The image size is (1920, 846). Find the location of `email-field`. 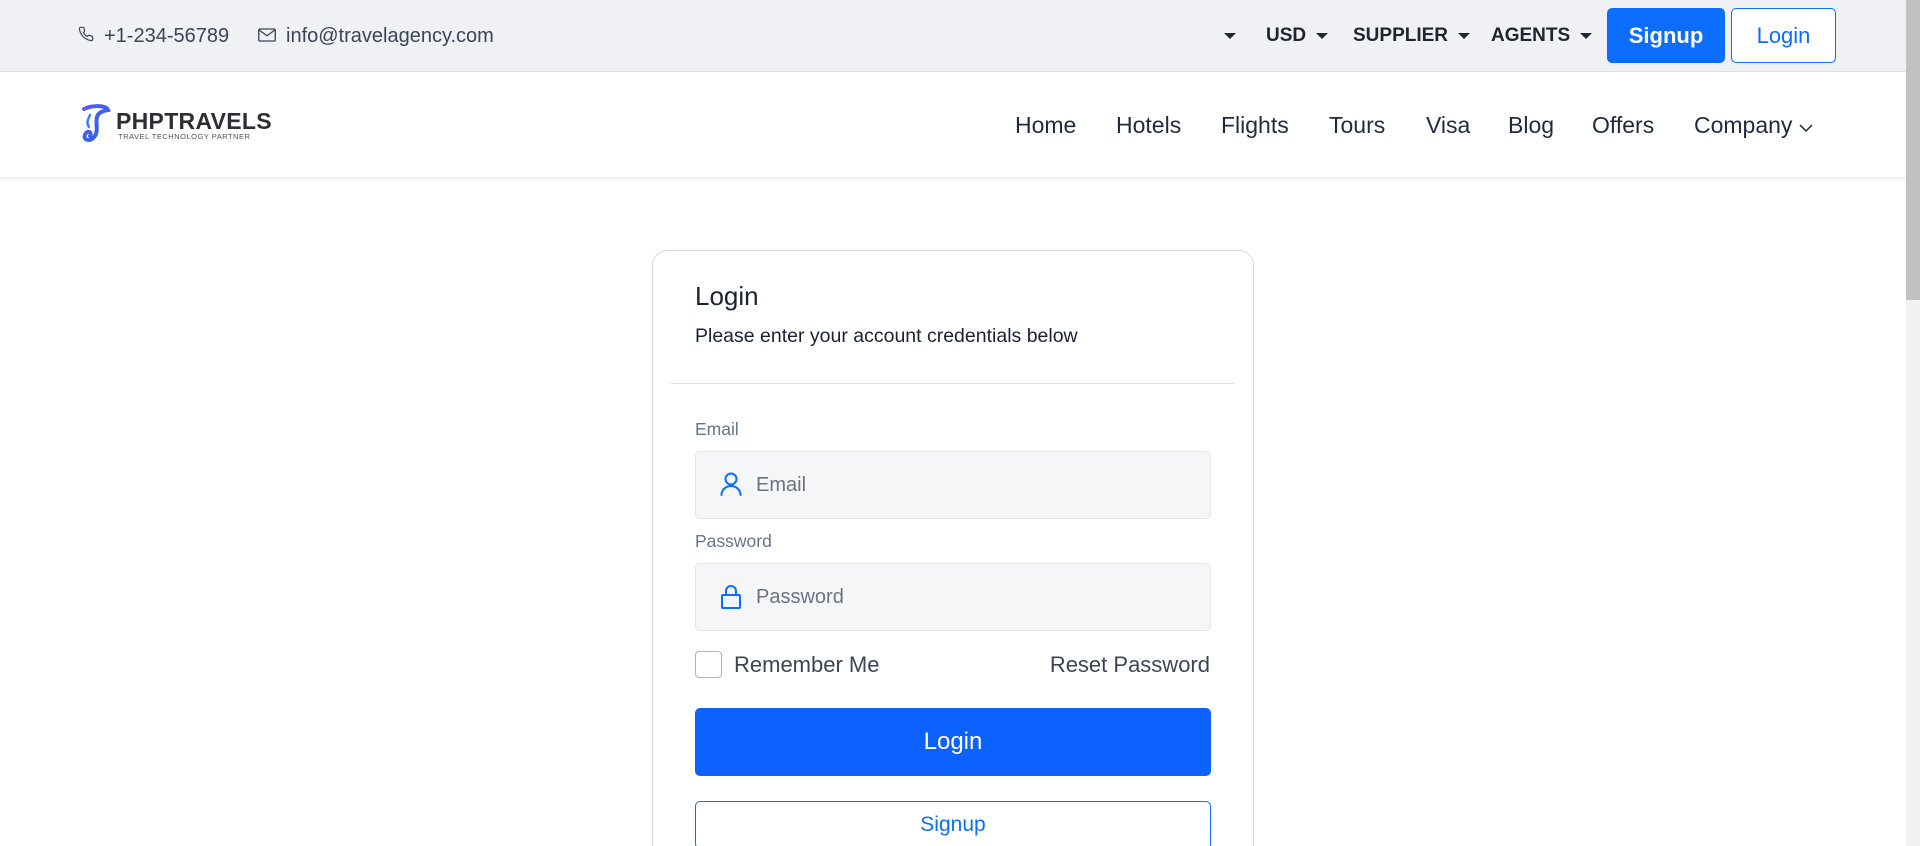

email-field is located at coordinates (953, 485).